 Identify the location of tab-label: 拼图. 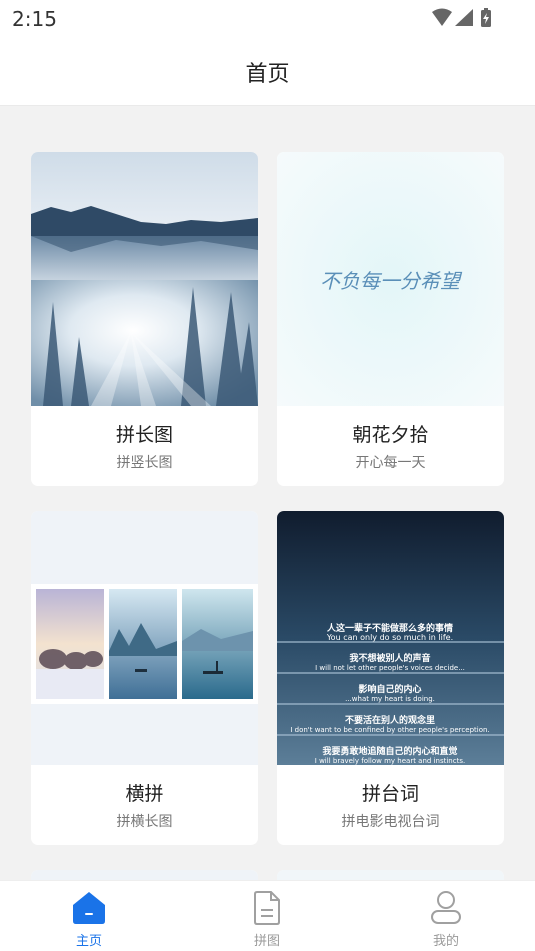
(266, 941).